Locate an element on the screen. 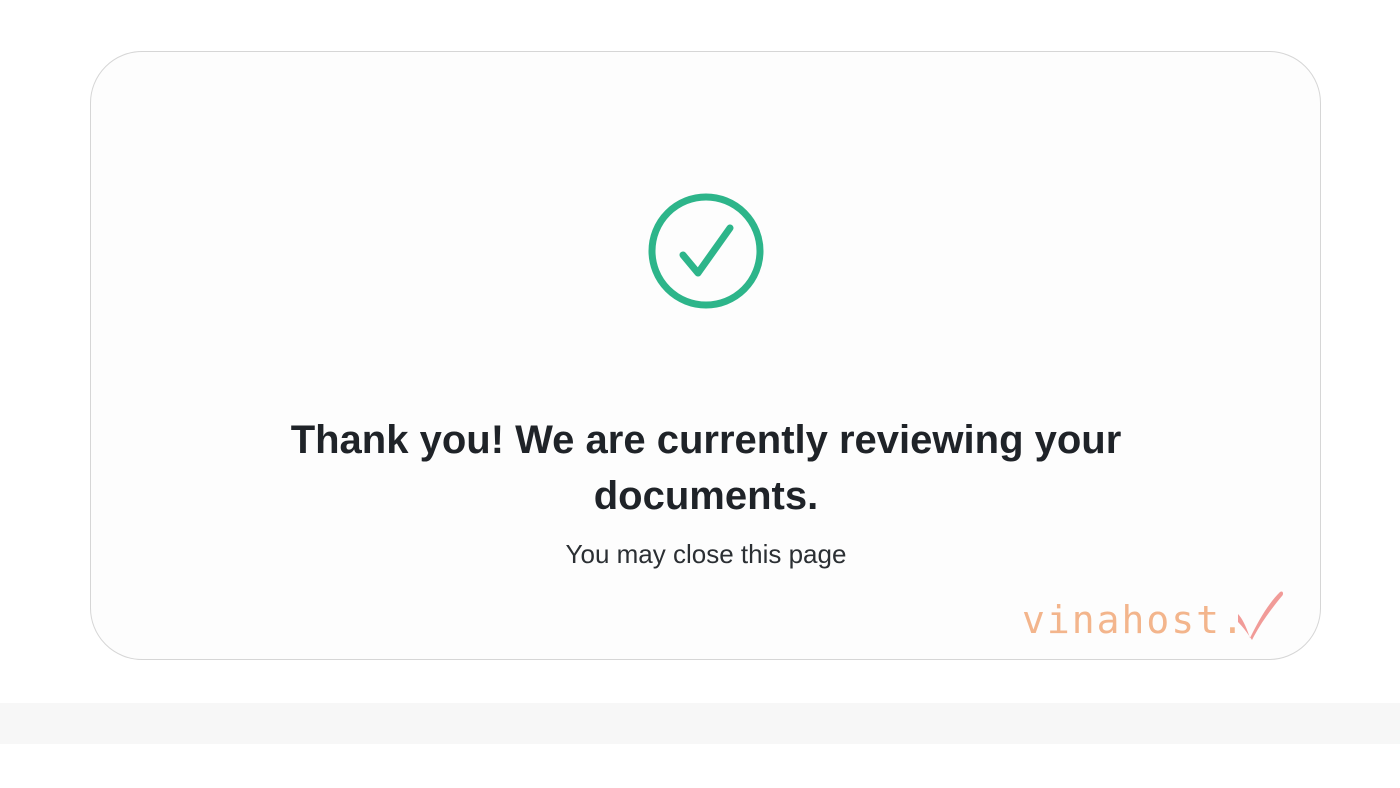 This screenshot has height=788, width=1400. status-subtitle: You may close this page is located at coordinates (706, 554).